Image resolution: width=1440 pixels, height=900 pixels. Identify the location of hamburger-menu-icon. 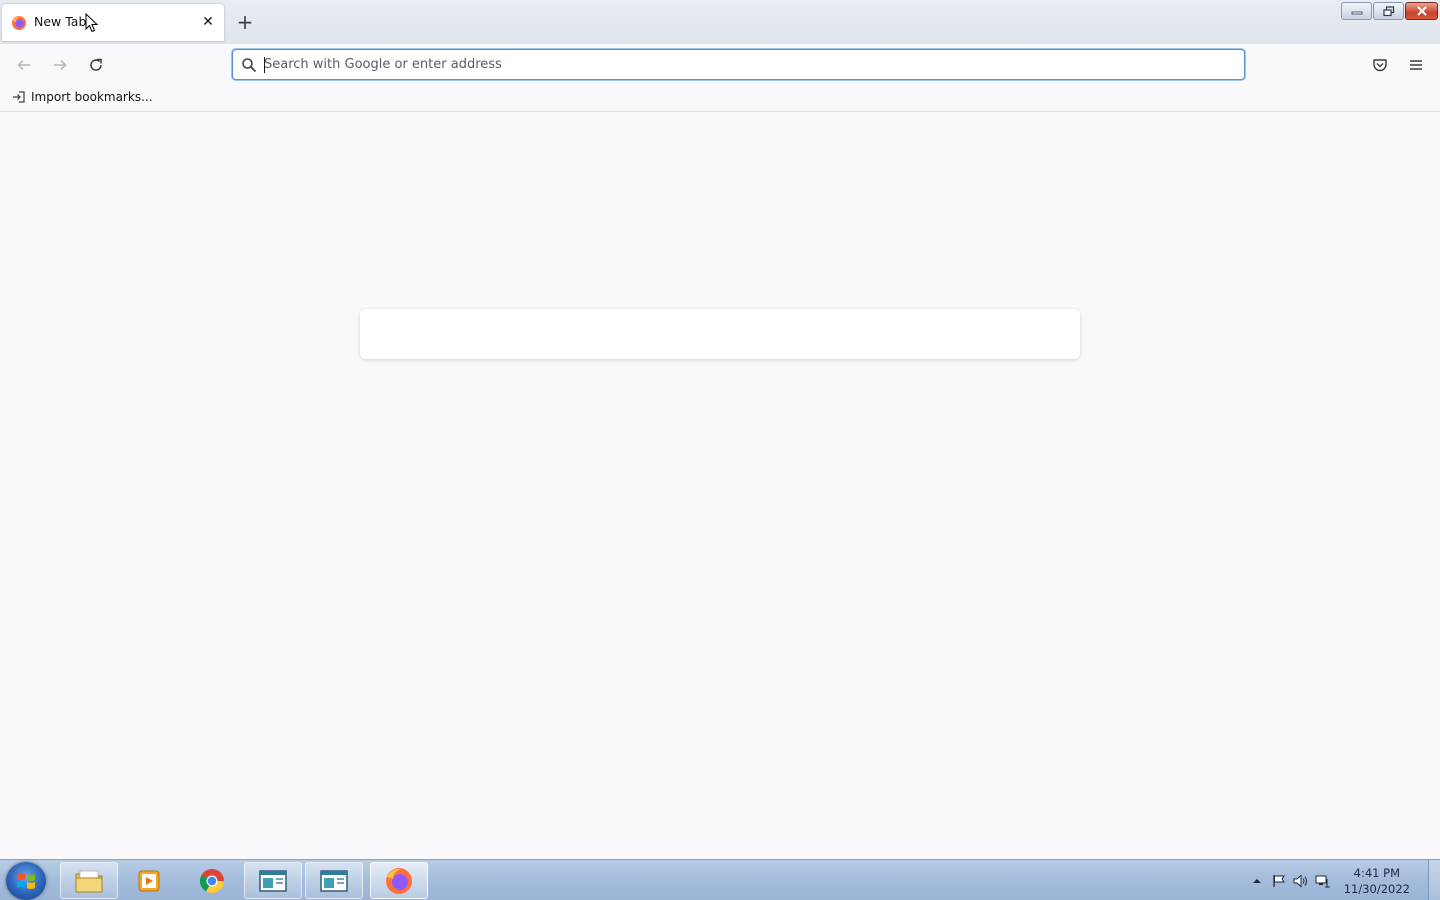
(1416, 65).